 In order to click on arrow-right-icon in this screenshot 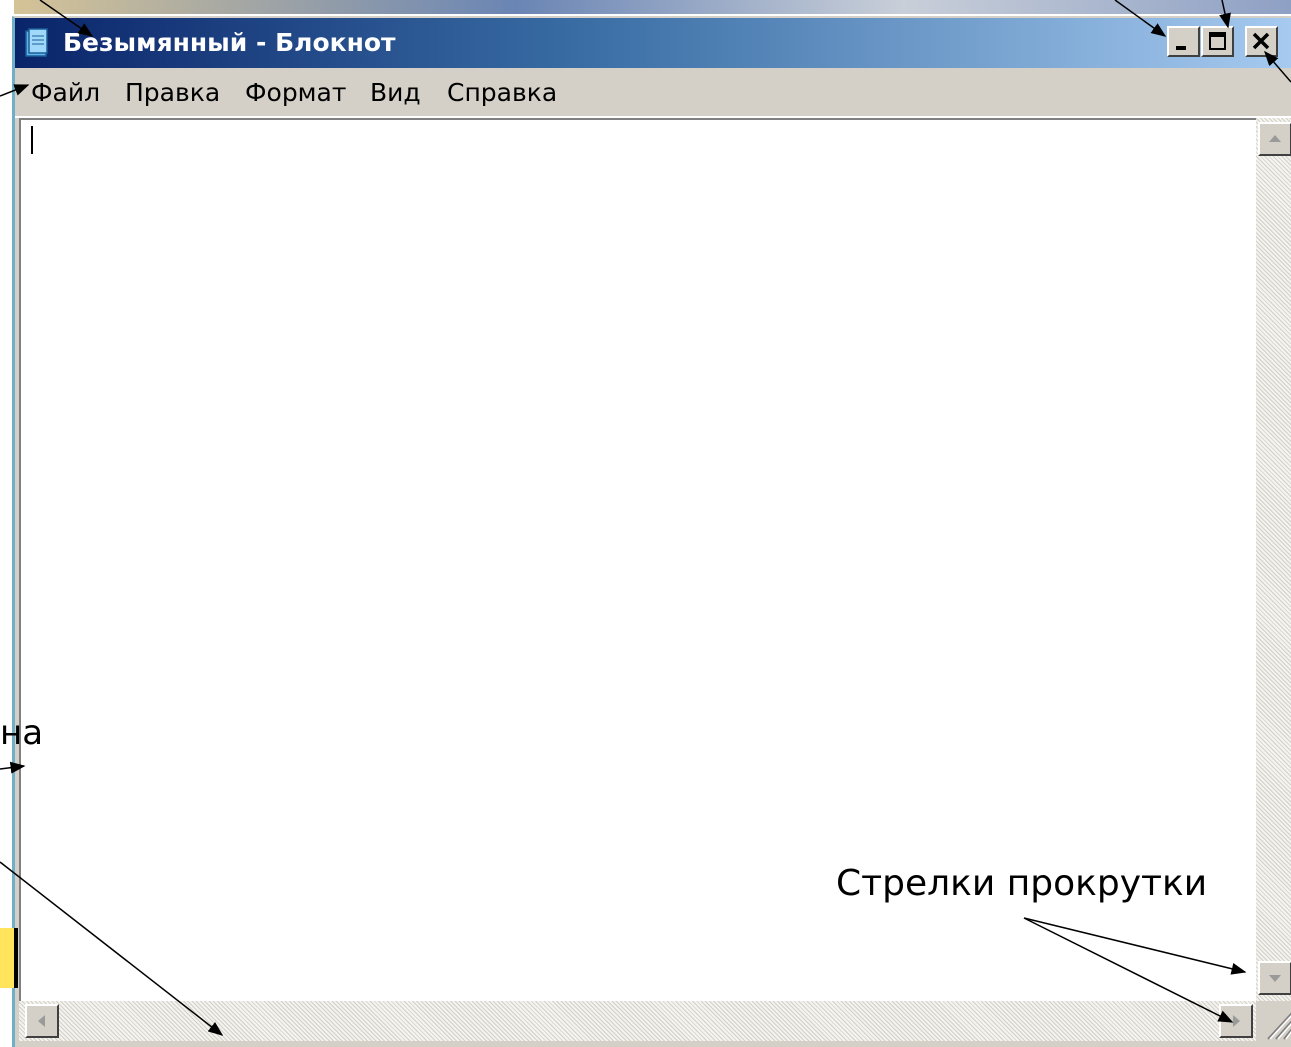, I will do `click(1236, 1021)`.